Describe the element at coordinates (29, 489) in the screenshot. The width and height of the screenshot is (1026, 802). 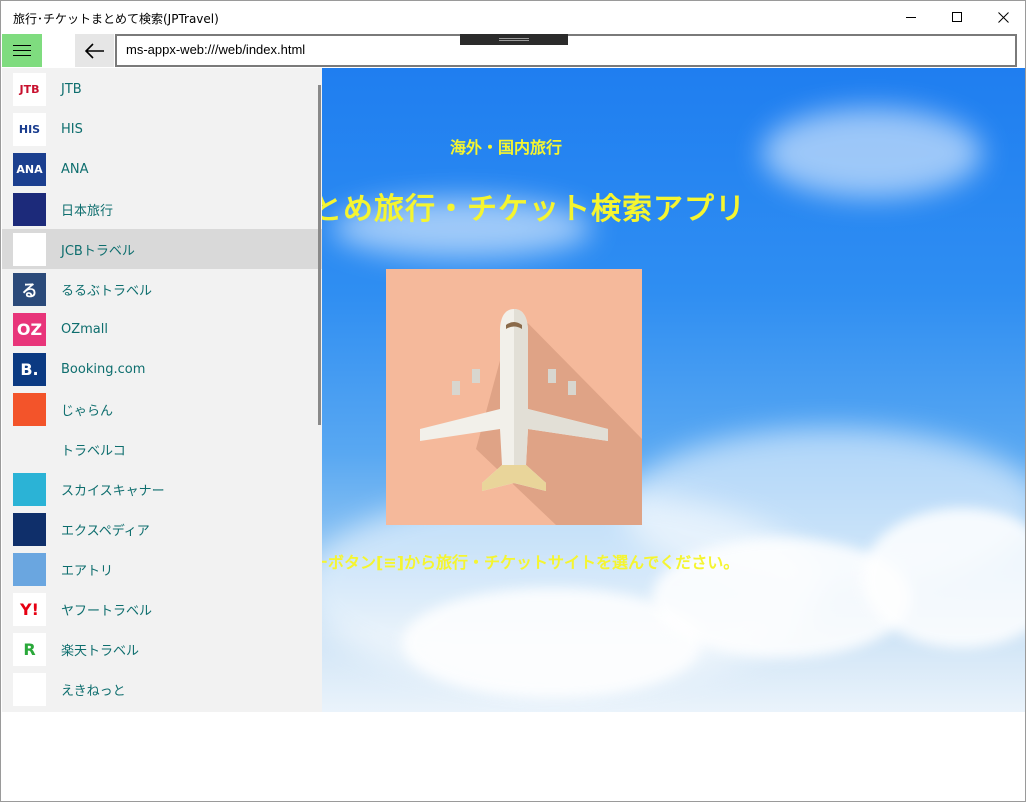
I see `skyscanner-logo-icon` at that location.